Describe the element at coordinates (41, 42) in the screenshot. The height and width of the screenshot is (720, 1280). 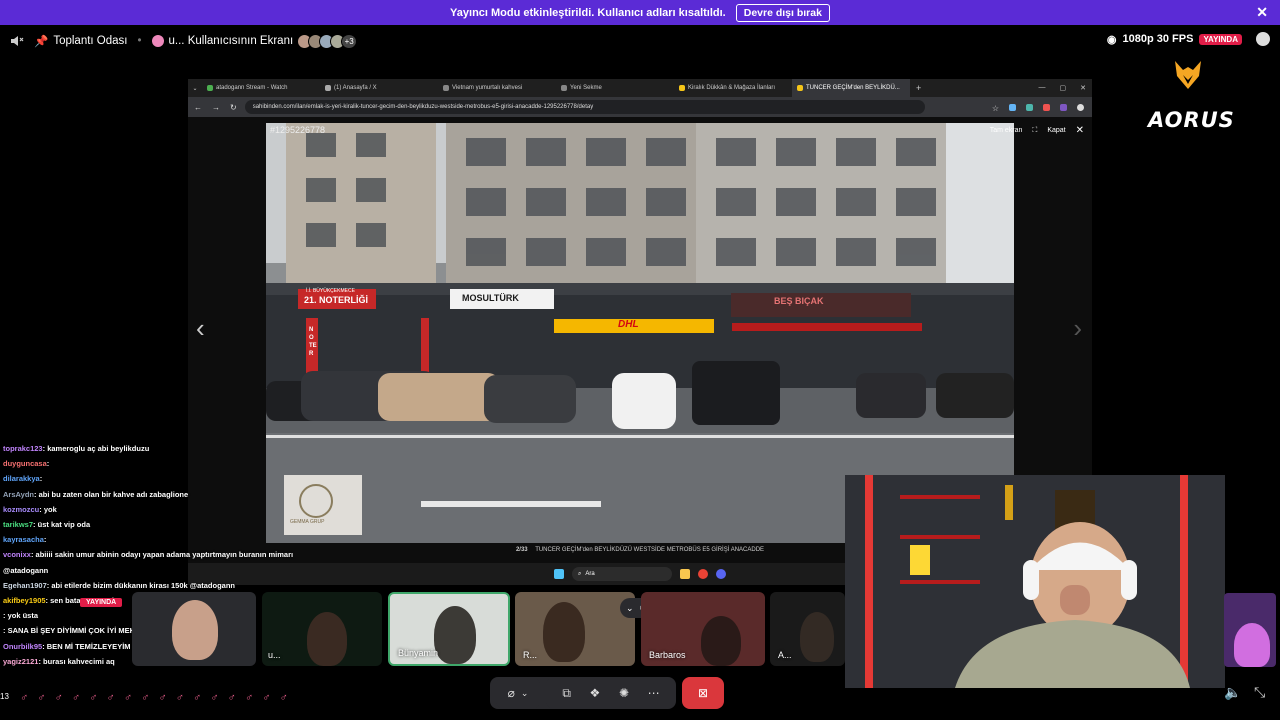
I see `pin-icon: 📌` at that location.